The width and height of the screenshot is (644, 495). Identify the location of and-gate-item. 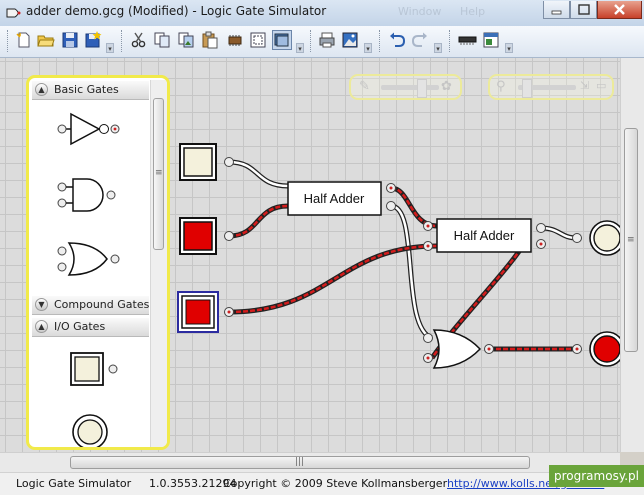
(90, 195).